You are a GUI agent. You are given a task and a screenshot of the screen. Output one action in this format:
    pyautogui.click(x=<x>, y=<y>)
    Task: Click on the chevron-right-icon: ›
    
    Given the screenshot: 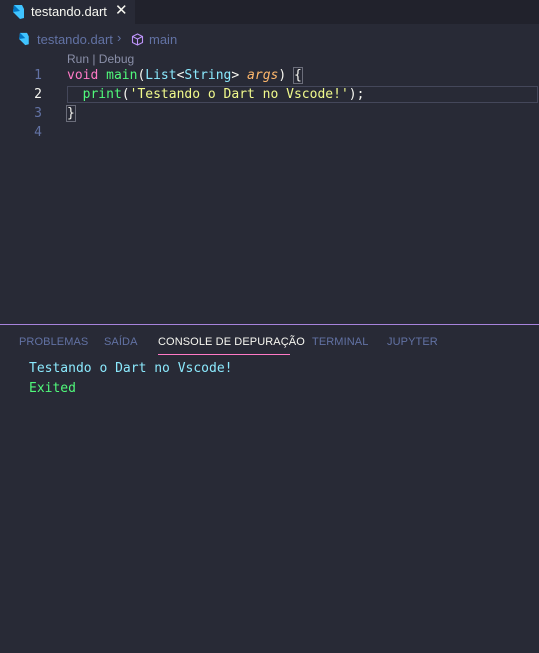 What is the action you would take?
    pyautogui.click(x=119, y=37)
    